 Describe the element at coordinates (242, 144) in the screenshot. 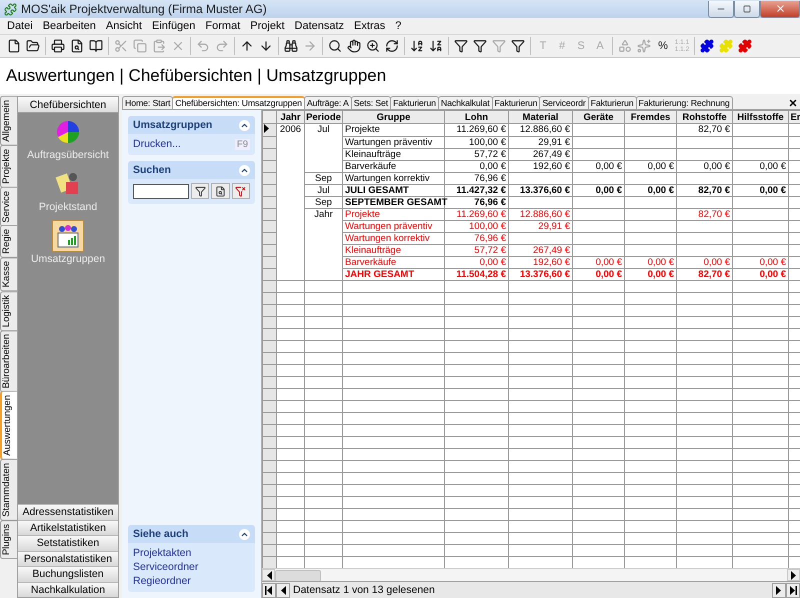

I see `shortcut-key: F9` at that location.